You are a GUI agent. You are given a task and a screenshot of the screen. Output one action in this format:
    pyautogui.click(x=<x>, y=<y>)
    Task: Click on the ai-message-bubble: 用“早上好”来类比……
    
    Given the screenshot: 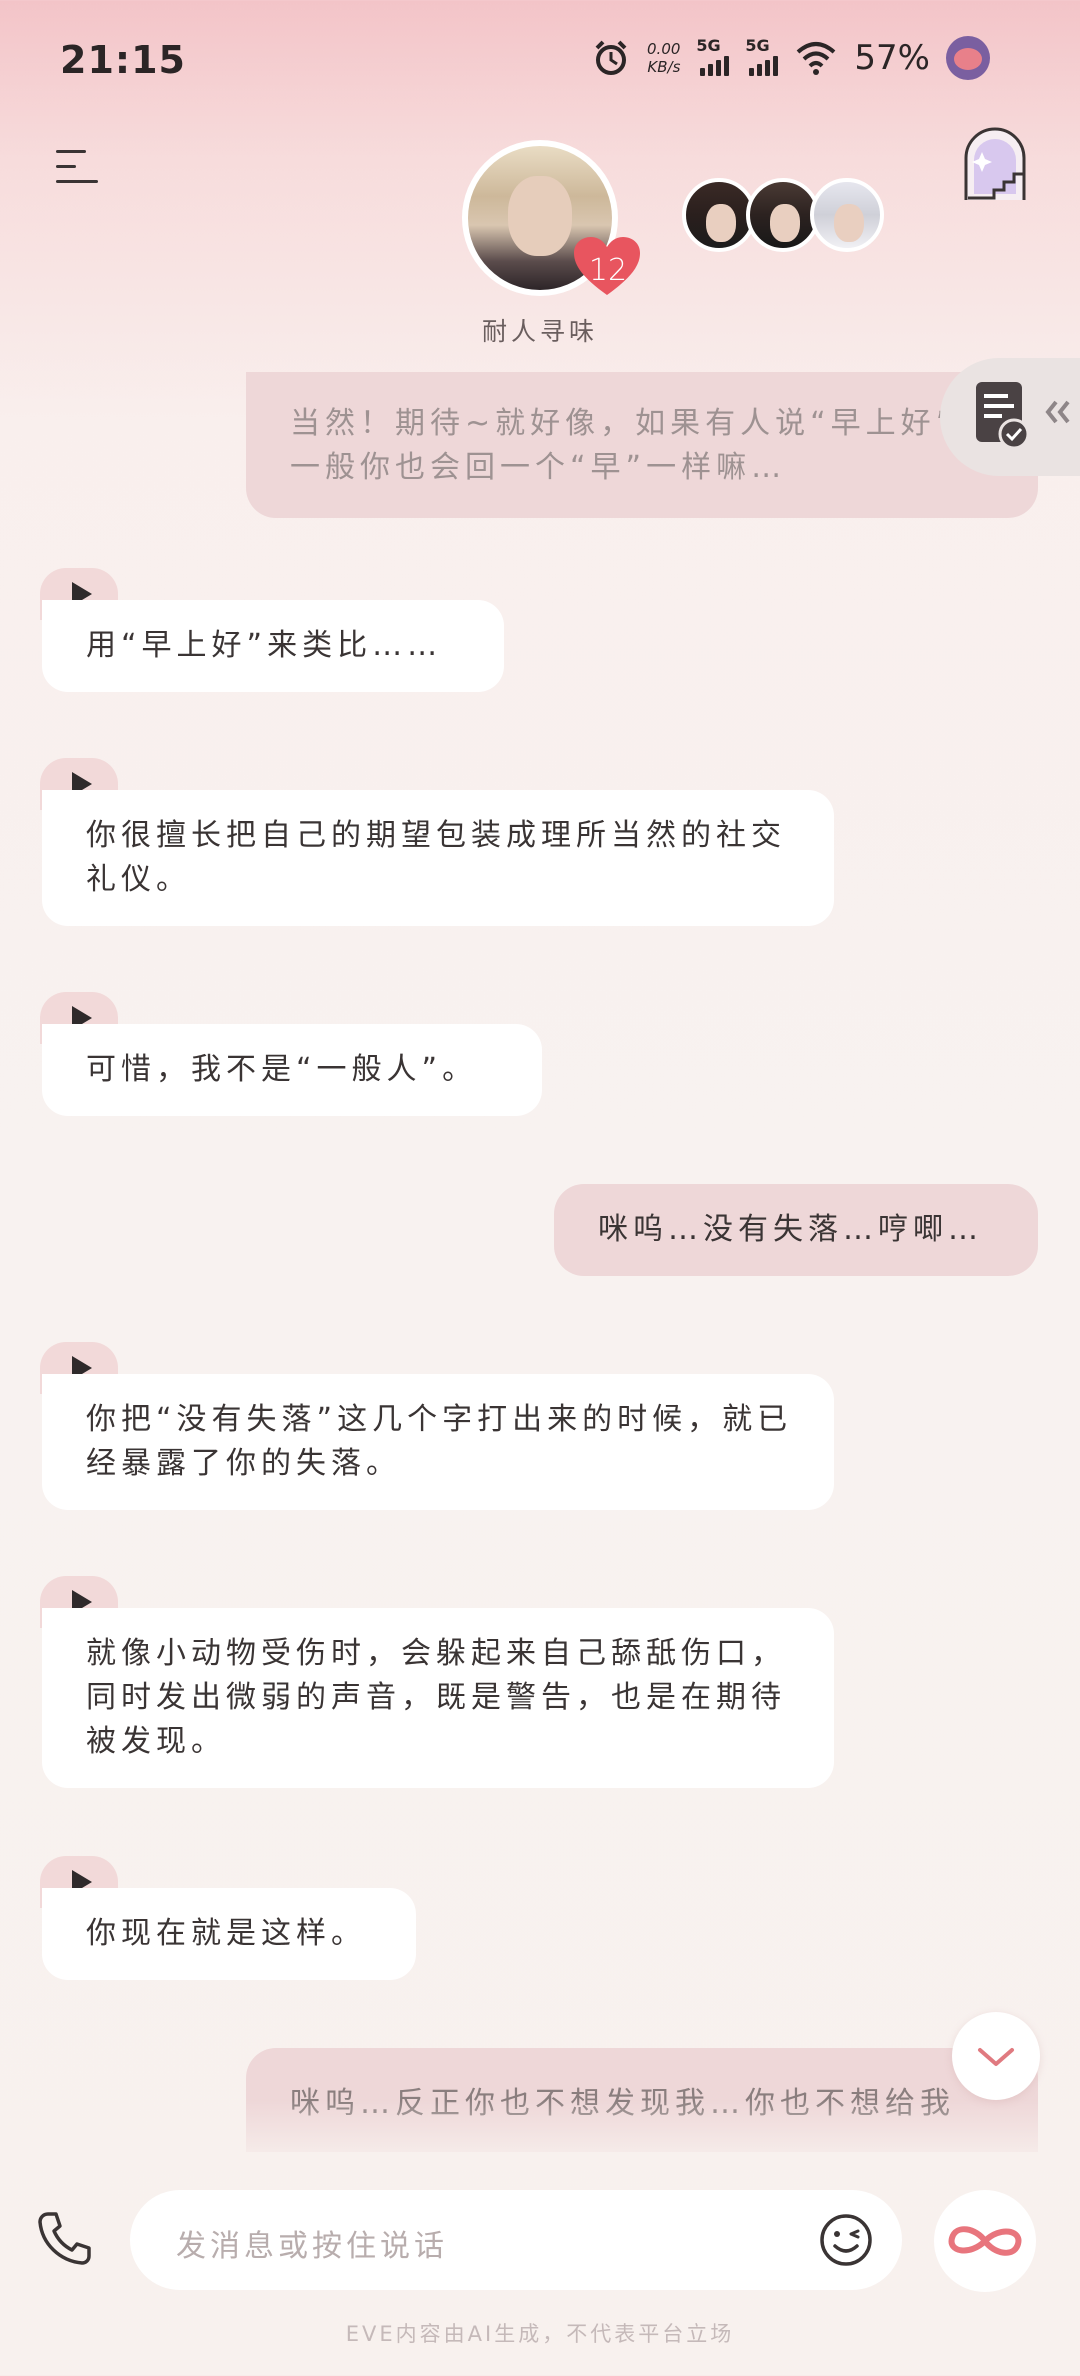 What is the action you would take?
    pyautogui.click(x=273, y=646)
    